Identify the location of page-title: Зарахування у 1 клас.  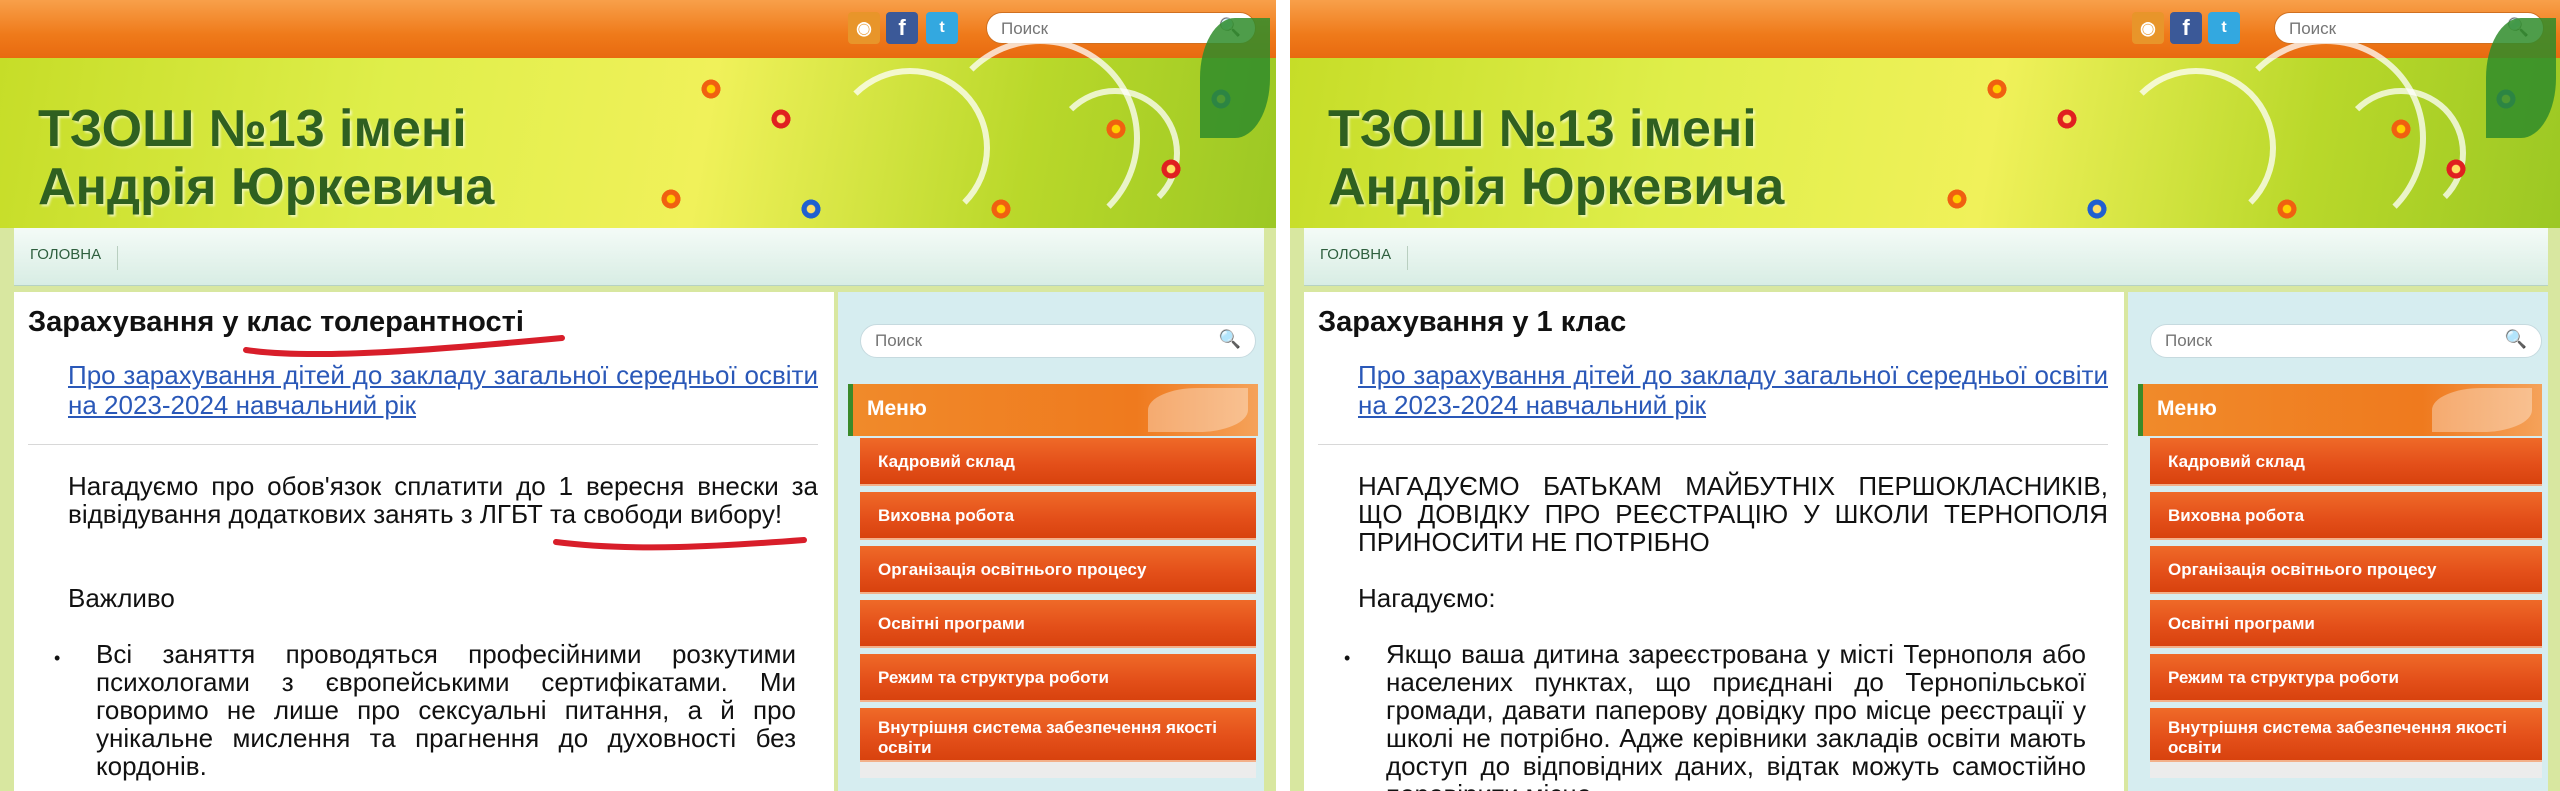
(1472, 322).